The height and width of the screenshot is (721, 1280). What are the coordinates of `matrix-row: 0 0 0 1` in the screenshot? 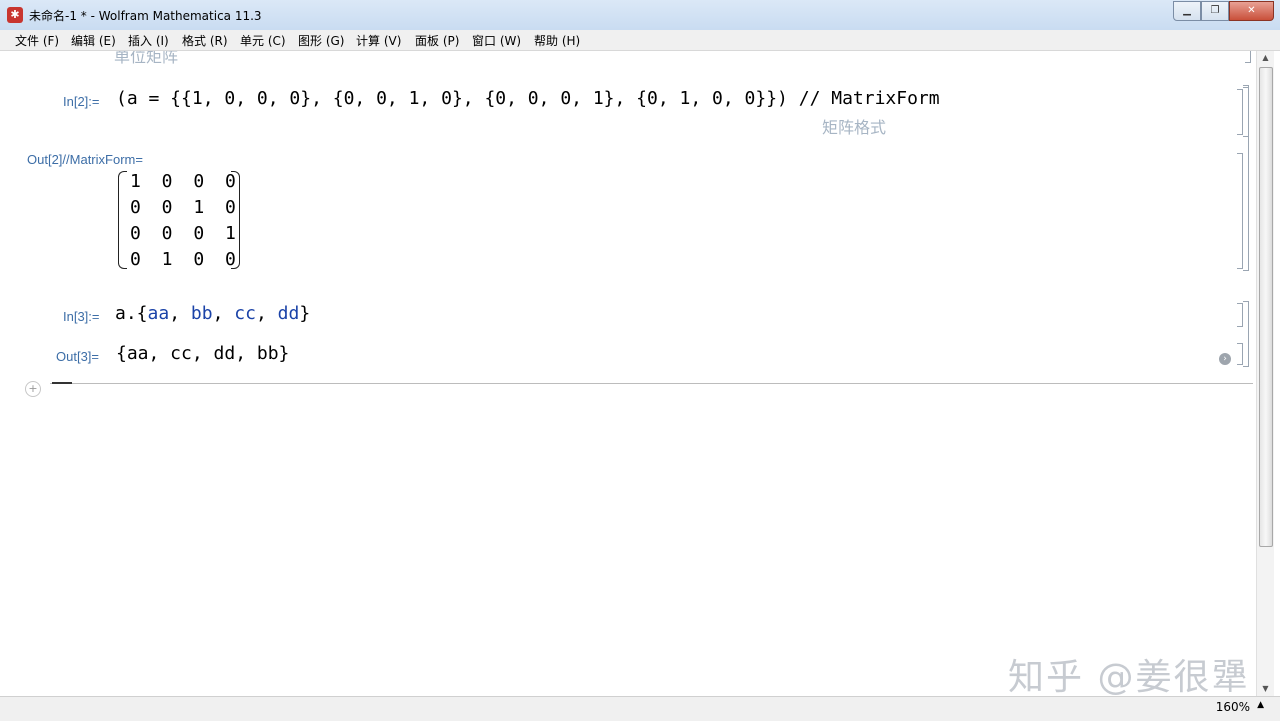 It's located at (185, 233).